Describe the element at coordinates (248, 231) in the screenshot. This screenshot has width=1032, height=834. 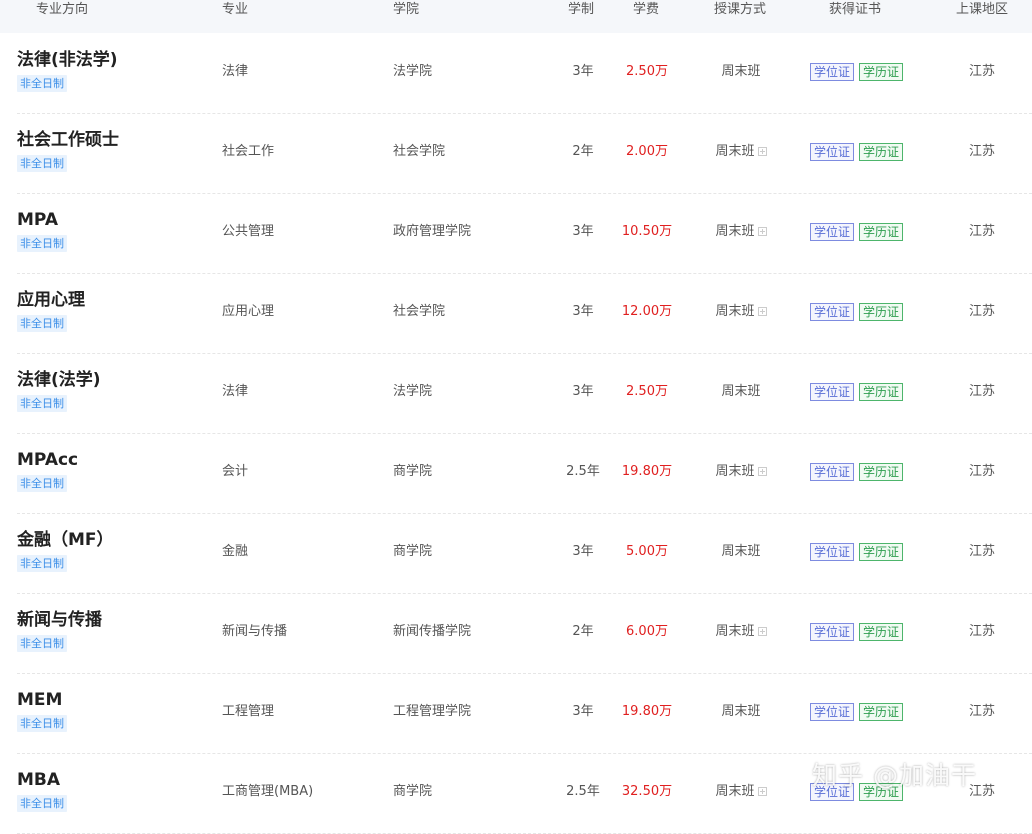
I see `major-cell: 公共管理` at that location.